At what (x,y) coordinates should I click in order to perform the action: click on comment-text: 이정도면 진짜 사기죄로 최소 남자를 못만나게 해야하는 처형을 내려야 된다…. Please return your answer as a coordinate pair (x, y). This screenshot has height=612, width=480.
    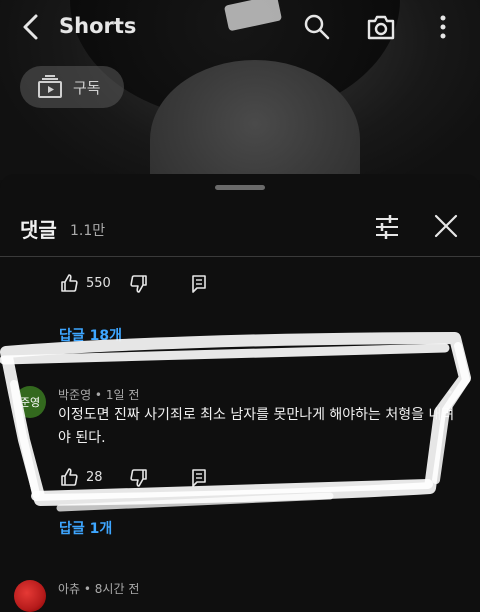
    Looking at the image, I should click on (256, 426).